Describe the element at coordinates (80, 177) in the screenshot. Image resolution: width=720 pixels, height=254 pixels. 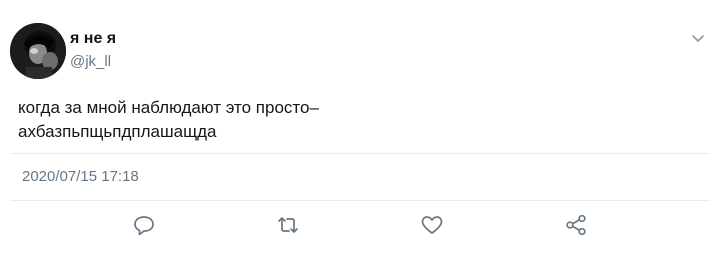
I see `timestamp: 2020/07/15 17:18` at that location.